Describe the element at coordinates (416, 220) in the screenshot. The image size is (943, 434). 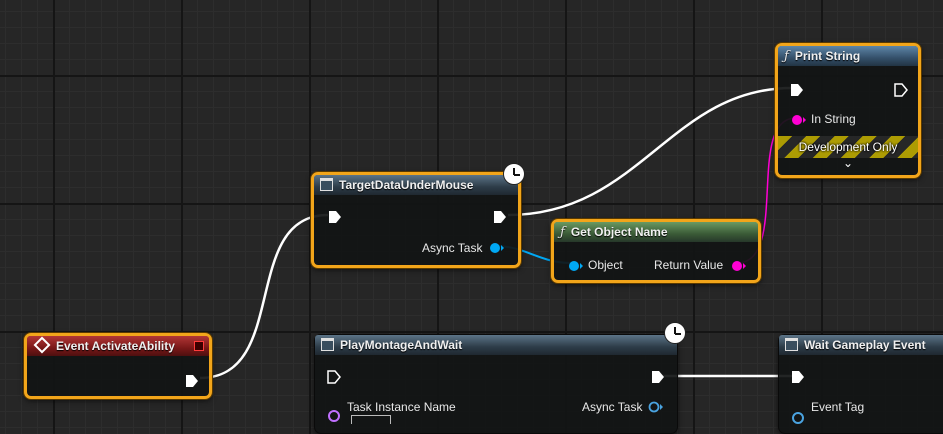
I see `target-data-under-mouse-node: TargetDataUnderMouse Async Task` at that location.